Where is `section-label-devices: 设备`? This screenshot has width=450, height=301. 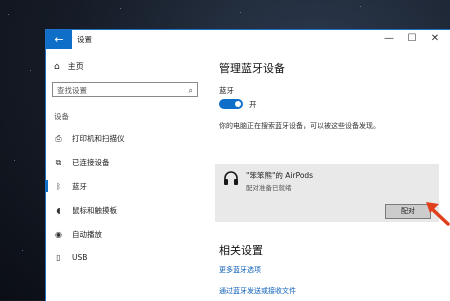 section-label-devices: 设备 is located at coordinates (61, 116).